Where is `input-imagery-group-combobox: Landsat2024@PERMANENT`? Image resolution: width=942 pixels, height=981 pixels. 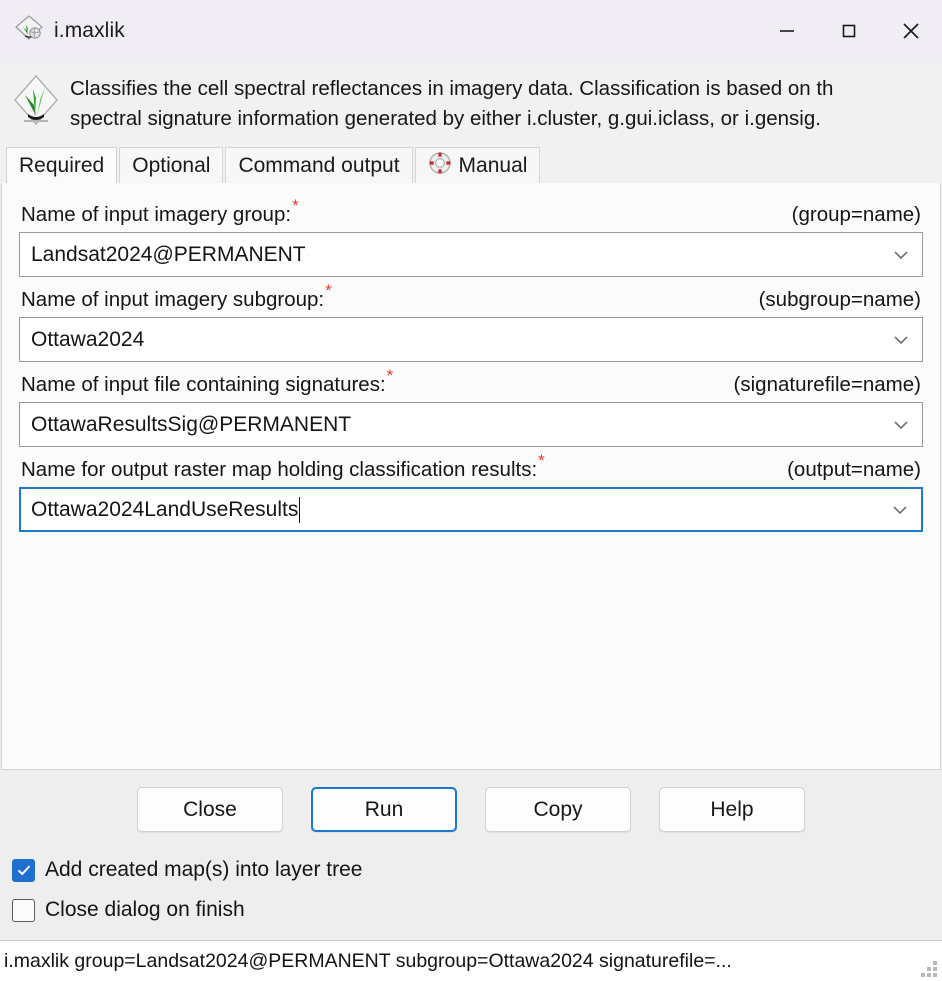
input-imagery-group-combobox: Landsat2024@PERMANENT is located at coordinates (471, 254).